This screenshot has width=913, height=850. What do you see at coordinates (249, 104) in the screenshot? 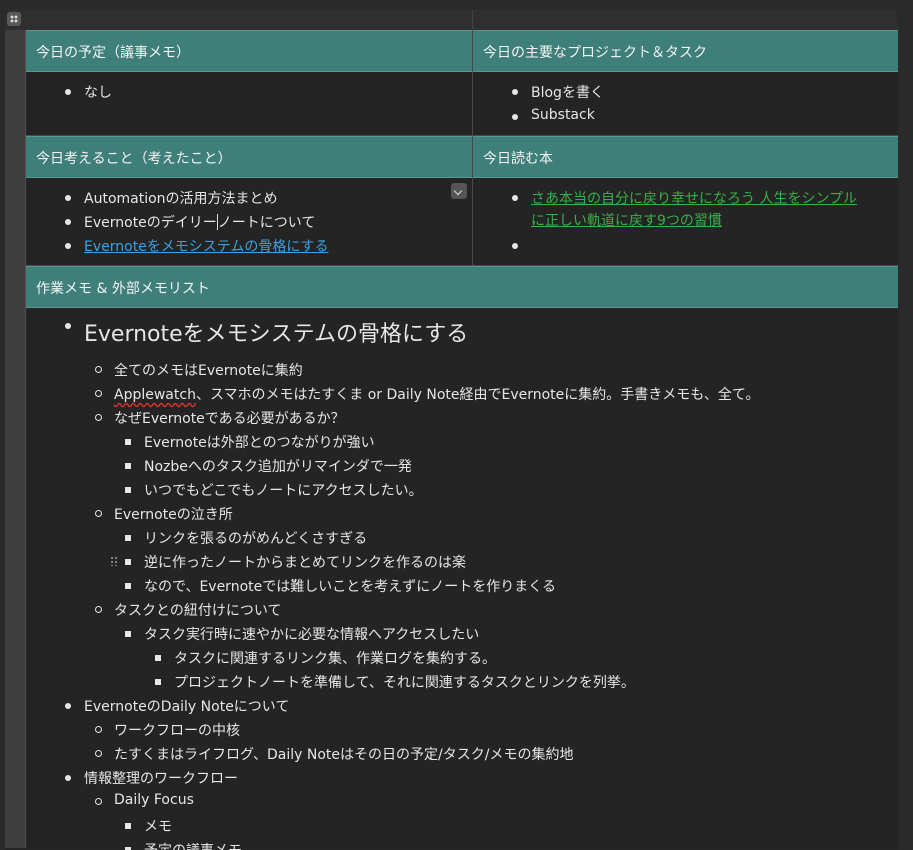
I see `cell-schedule: なし` at bounding box center [249, 104].